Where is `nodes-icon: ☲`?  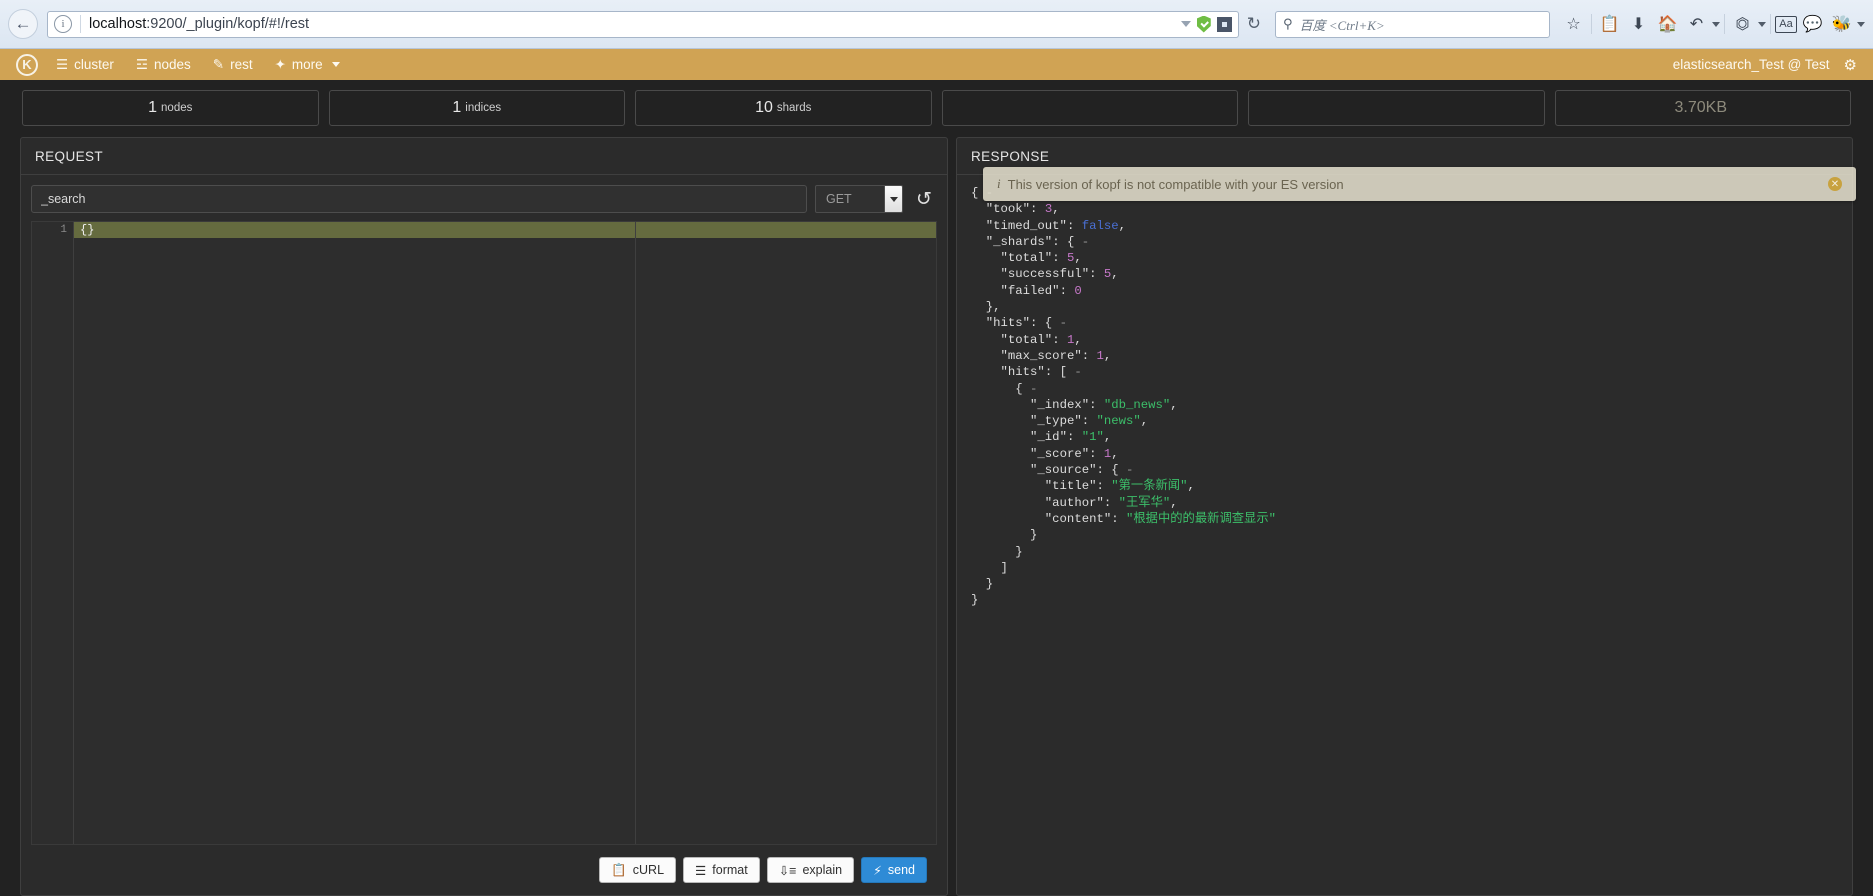 nodes-icon: ☲ is located at coordinates (141, 64).